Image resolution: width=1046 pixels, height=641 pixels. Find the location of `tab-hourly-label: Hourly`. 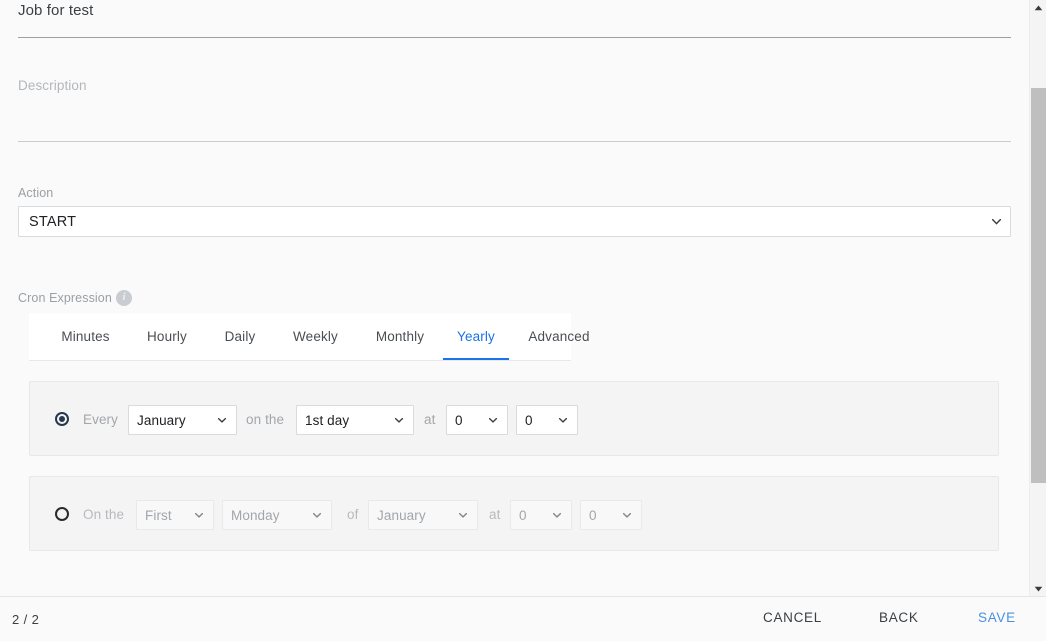

tab-hourly-label: Hourly is located at coordinates (167, 336).